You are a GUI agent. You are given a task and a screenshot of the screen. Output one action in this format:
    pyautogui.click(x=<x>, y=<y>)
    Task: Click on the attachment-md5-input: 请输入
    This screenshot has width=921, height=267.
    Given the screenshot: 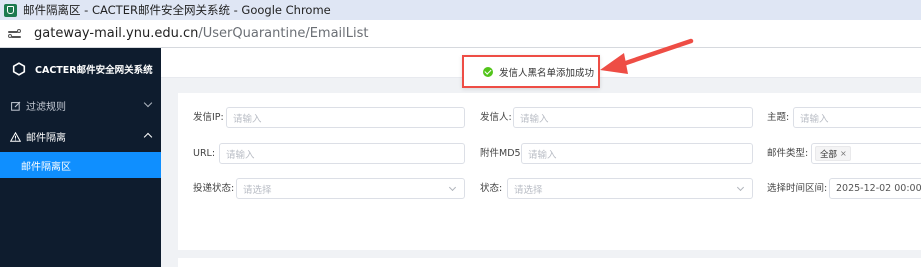 What is the action you would take?
    pyautogui.click(x=637, y=153)
    